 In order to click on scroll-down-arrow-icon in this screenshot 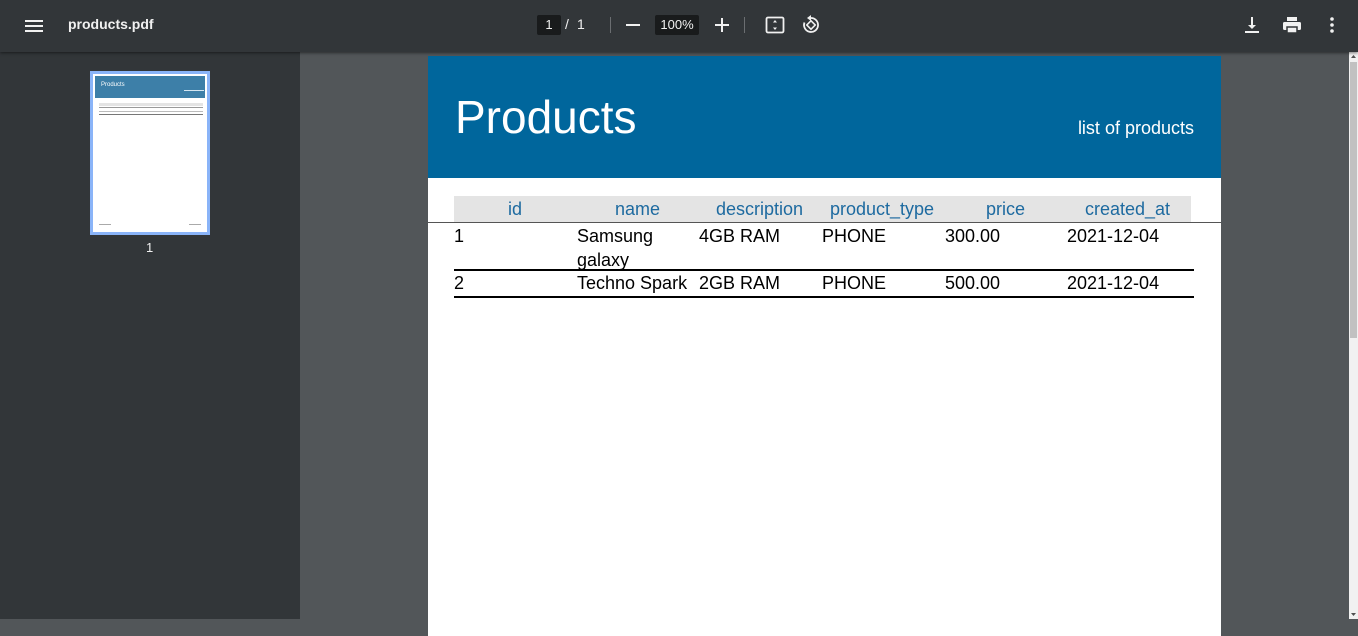, I will do `click(1353, 614)`.